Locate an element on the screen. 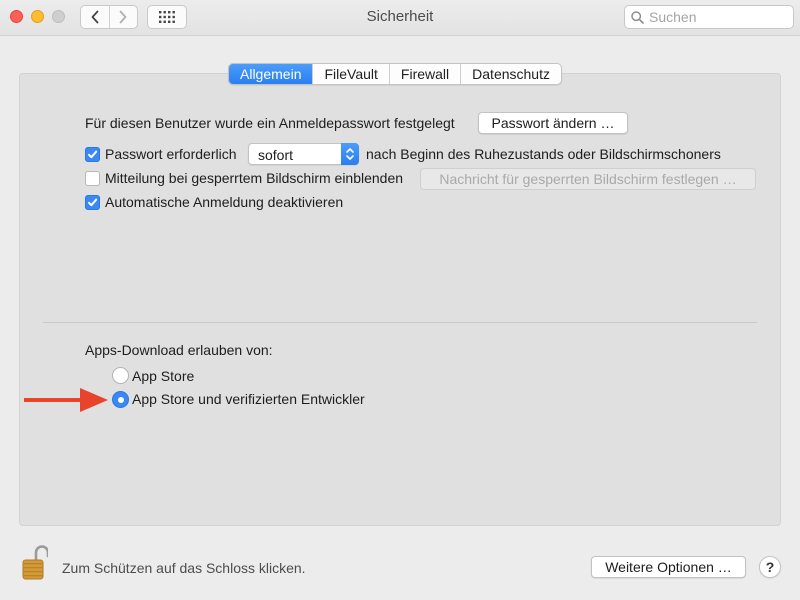  show-all-button is located at coordinates (167, 17).